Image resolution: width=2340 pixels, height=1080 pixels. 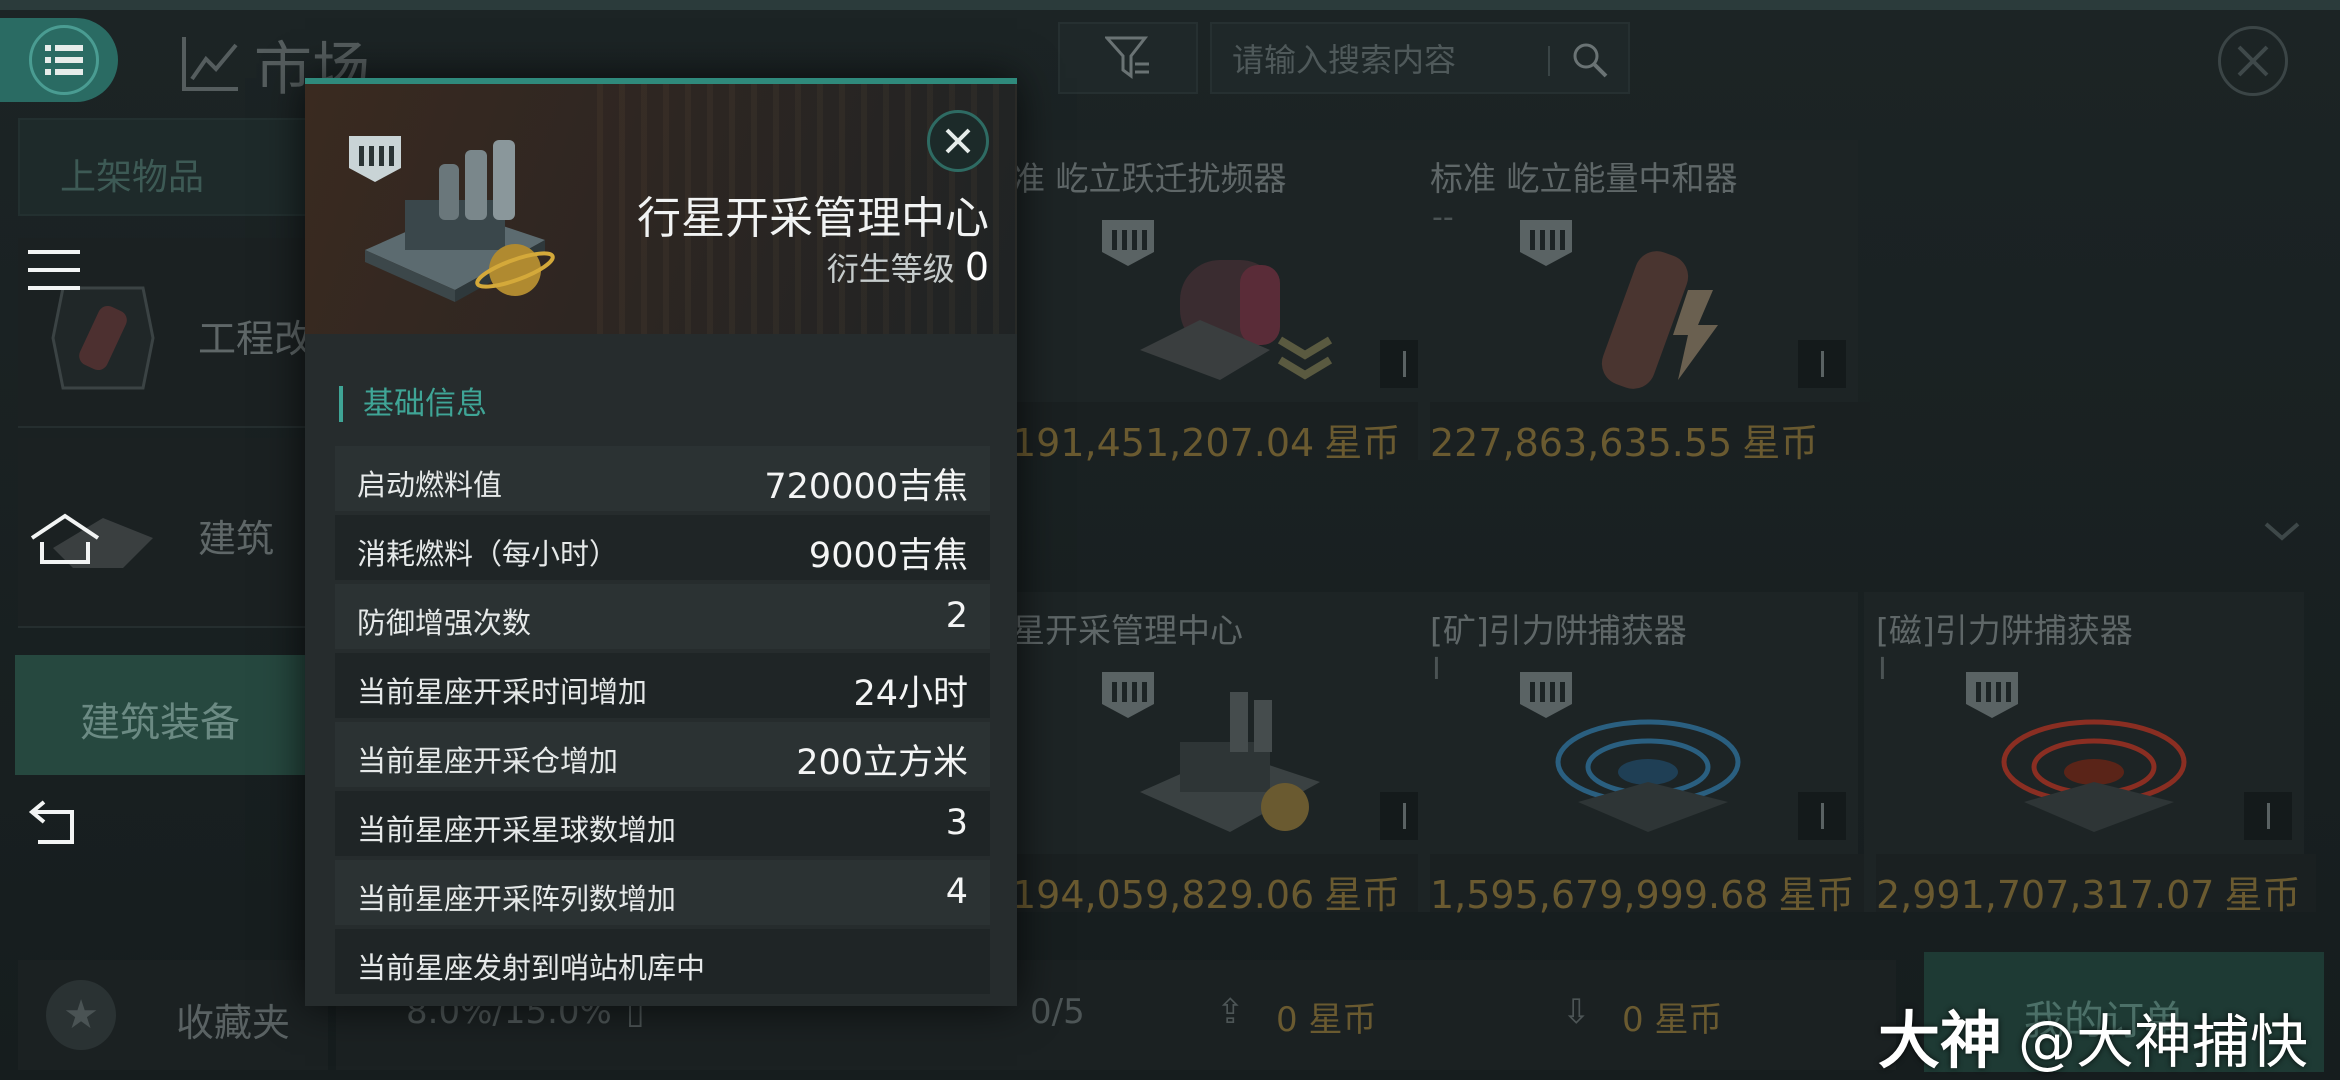 I want to click on gravity-well-ore-icon, so click(x=1648, y=775).